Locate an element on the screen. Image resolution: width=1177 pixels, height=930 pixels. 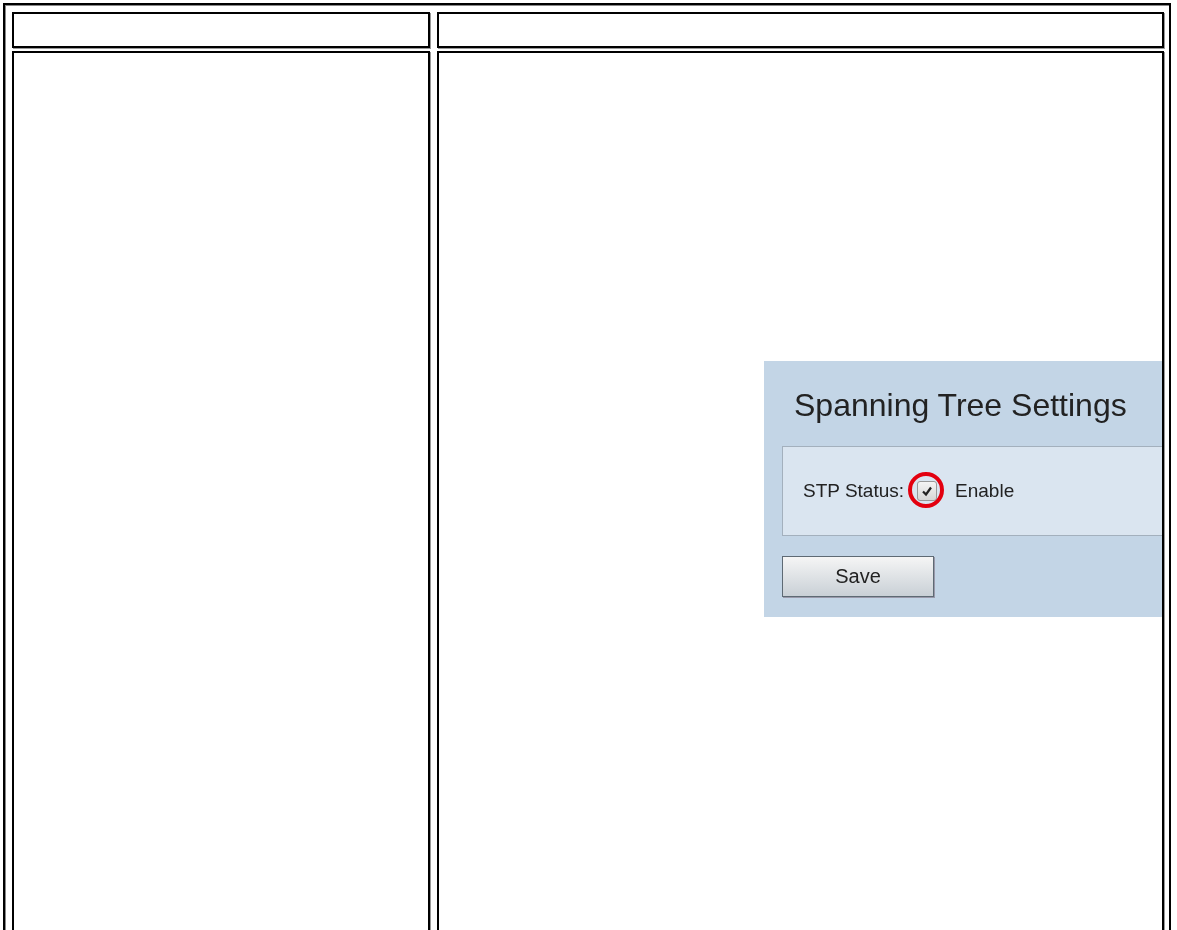
save-button: Save is located at coordinates (858, 576).